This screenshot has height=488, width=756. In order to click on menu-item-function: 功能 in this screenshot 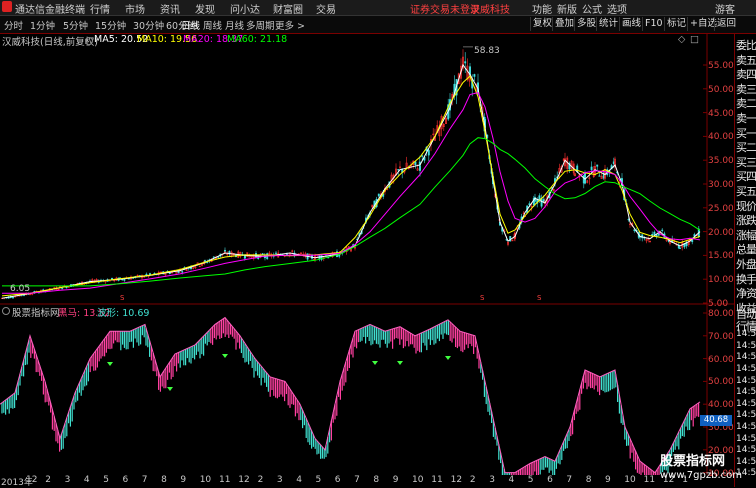, I will do `click(542, 8)`.